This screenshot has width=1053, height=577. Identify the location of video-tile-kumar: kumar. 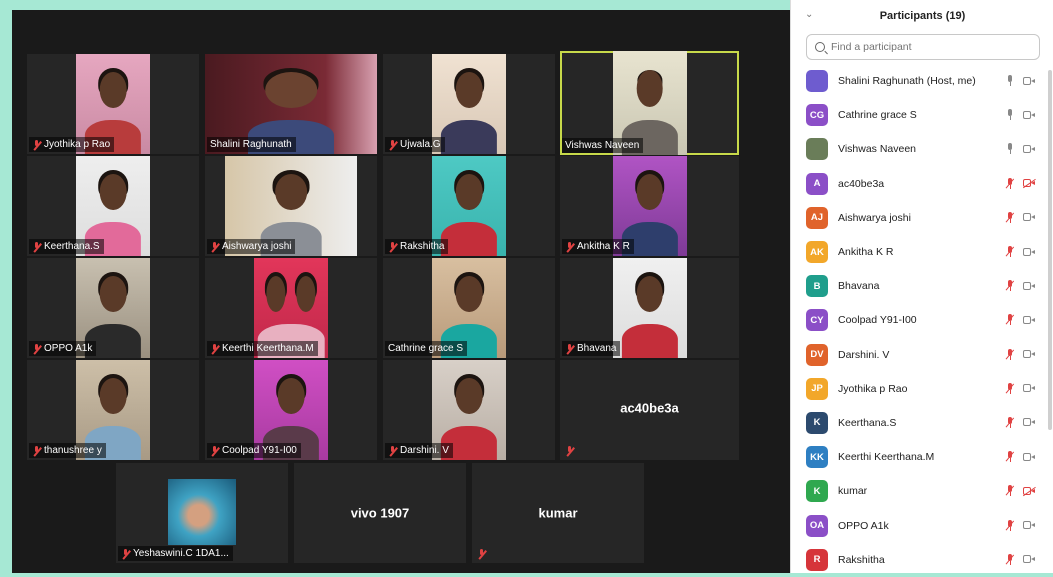
(558, 513).